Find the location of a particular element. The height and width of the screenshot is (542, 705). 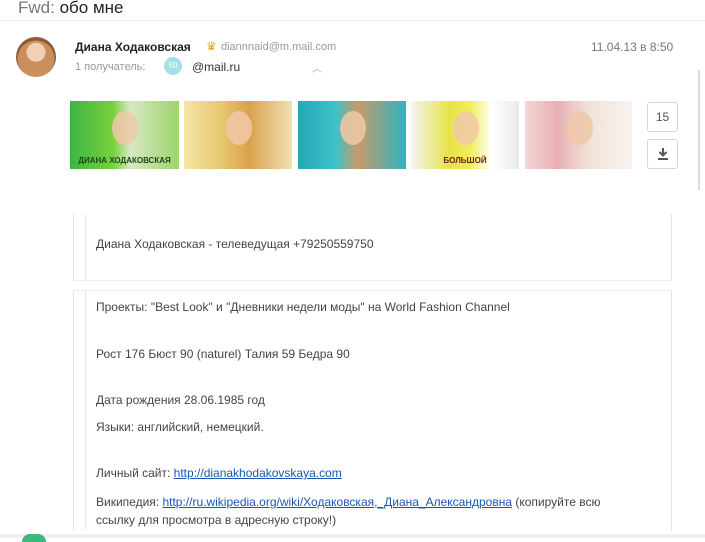

sender-email: diannnaid@m.mail.com is located at coordinates (278, 47).